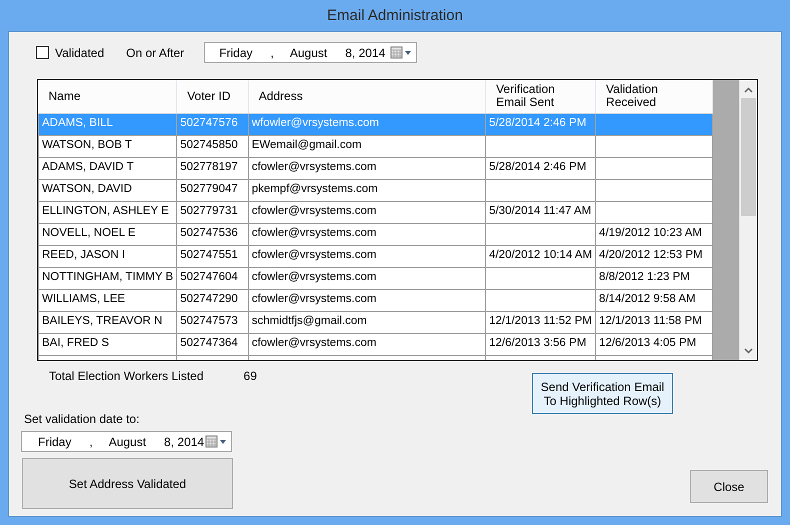 This screenshot has height=525, width=790. What do you see at coordinates (81, 419) in the screenshot?
I see `validation-date-label: Set validation date to:` at bounding box center [81, 419].